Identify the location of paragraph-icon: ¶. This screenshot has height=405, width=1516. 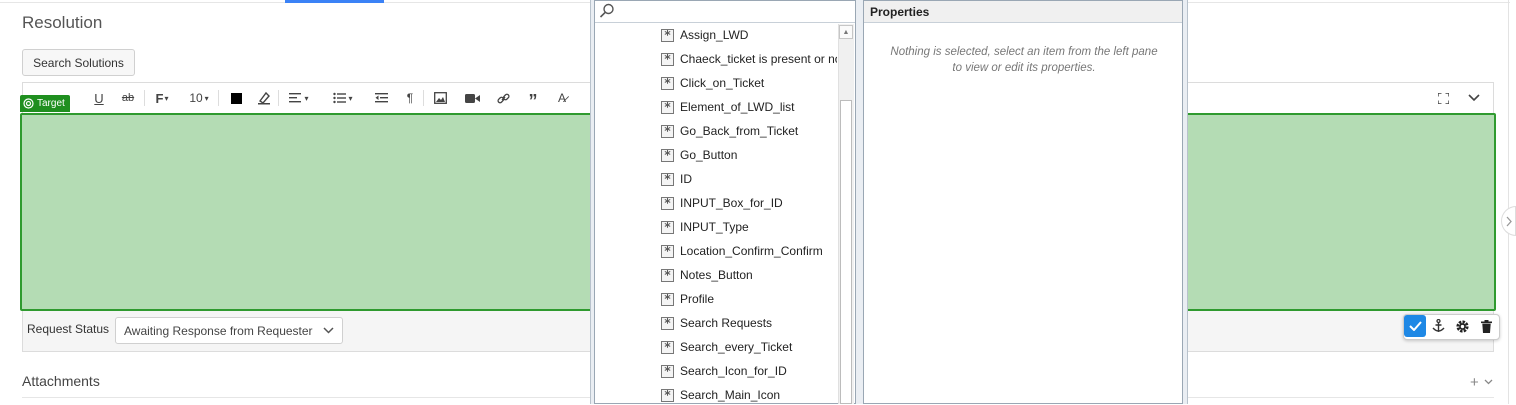
(410, 98).